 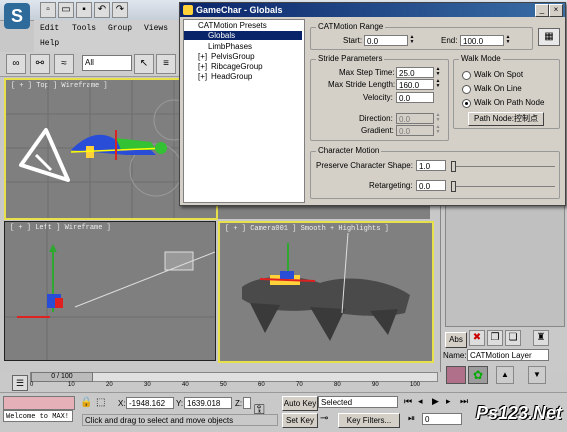 What do you see at coordinates (498, 74) in the screenshot?
I see `walk-on-spot-label: Walk On Spot` at bounding box center [498, 74].